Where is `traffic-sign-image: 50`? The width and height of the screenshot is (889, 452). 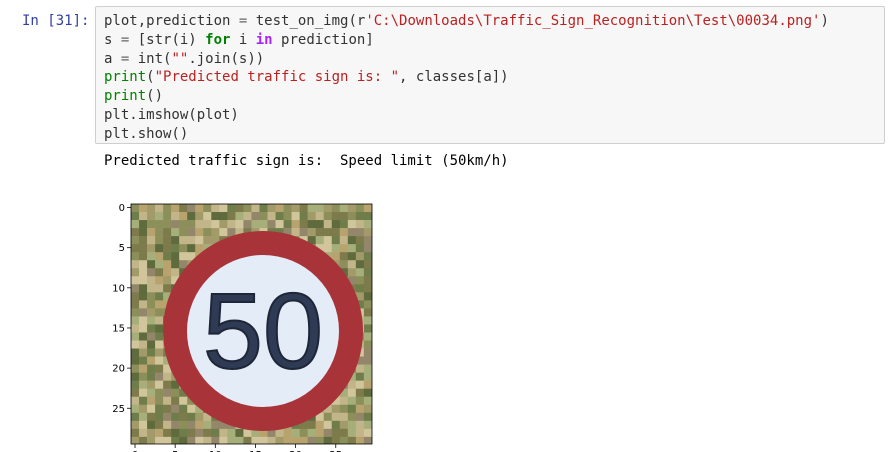 traffic-sign-image: 50 is located at coordinates (263, 331).